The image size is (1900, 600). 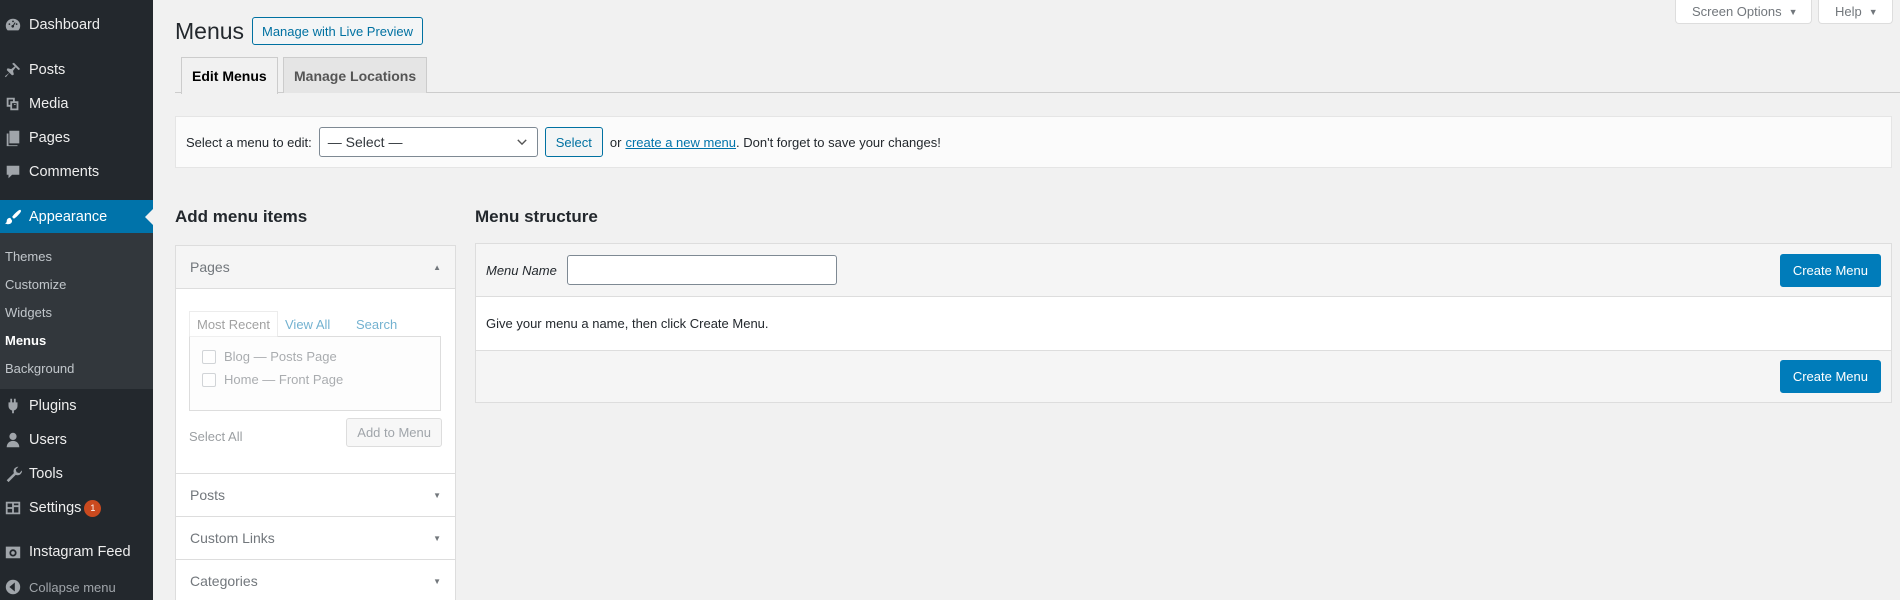 I want to click on submenu-item-customize: Customize, so click(x=76, y=285).